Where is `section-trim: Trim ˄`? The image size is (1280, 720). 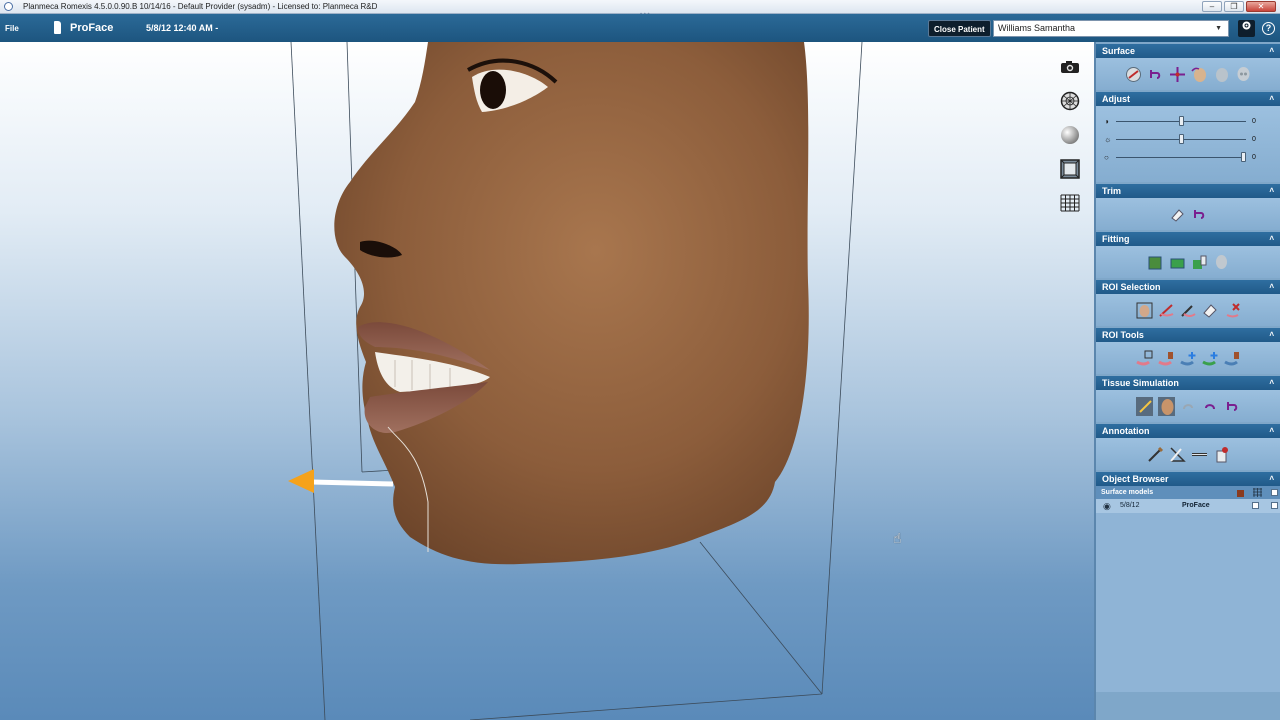
section-trim: Trim ˄ is located at coordinates (1188, 191).